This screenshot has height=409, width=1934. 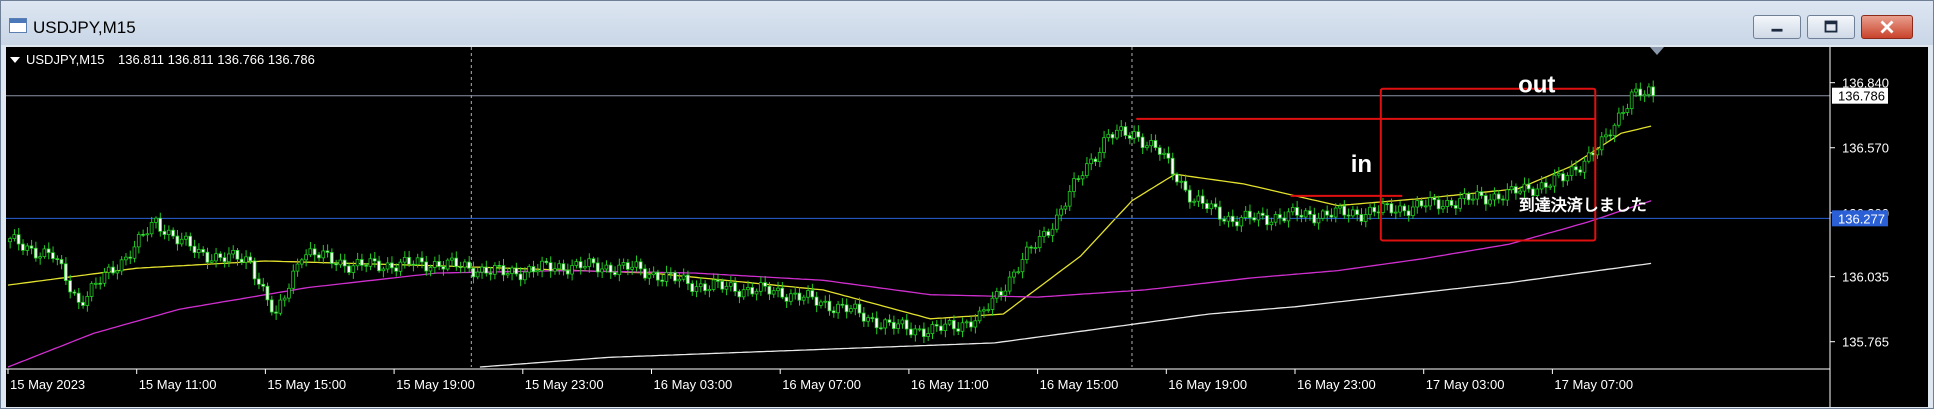 What do you see at coordinates (1861, 96) in the screenshot?
I see `current-price-label: 136.786` at bounding box center [1861, 96].